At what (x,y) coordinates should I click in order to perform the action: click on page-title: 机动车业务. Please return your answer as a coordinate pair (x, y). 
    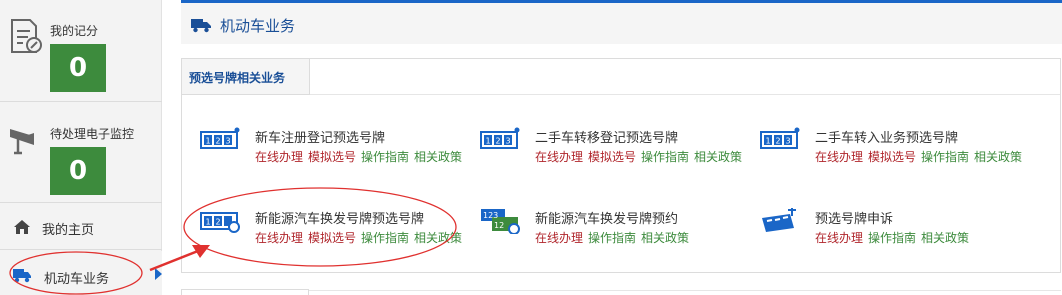
    Looking at the image, I should click on (258, 26).